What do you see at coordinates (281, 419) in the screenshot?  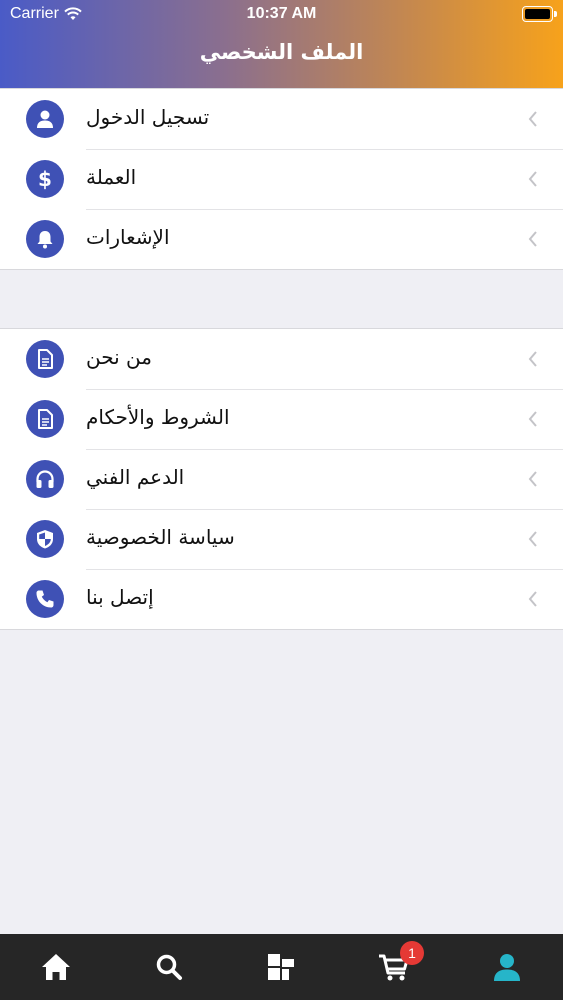 I see `menu-item-terms: الشروط والأحكام` at bounding box center [281, 419].